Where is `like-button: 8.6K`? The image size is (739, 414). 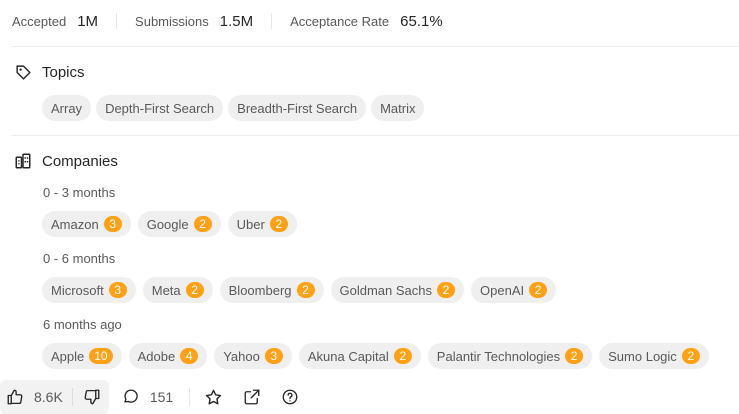
like-button: 8.6K is located at coordinates (39, 397).